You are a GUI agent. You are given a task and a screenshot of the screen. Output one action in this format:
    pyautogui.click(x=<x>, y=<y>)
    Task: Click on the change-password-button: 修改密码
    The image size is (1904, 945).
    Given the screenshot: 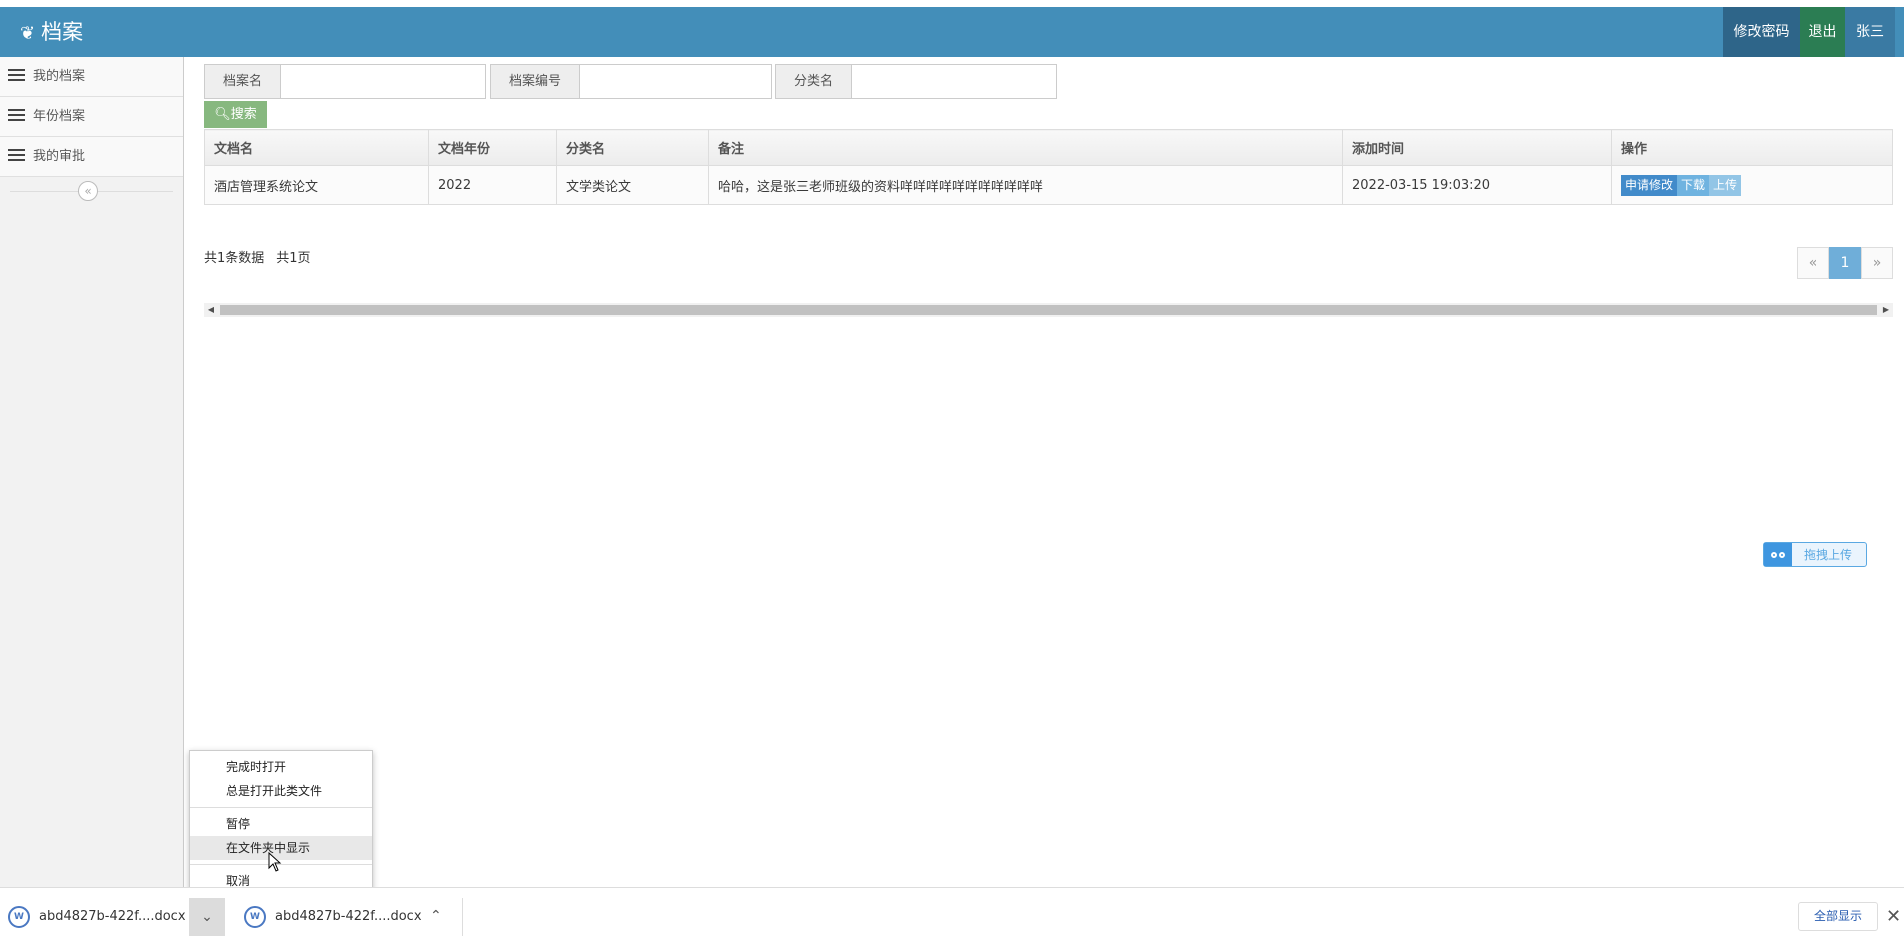 What is the action you would take?
    pyautogui.click(x=1761, y=32)
    